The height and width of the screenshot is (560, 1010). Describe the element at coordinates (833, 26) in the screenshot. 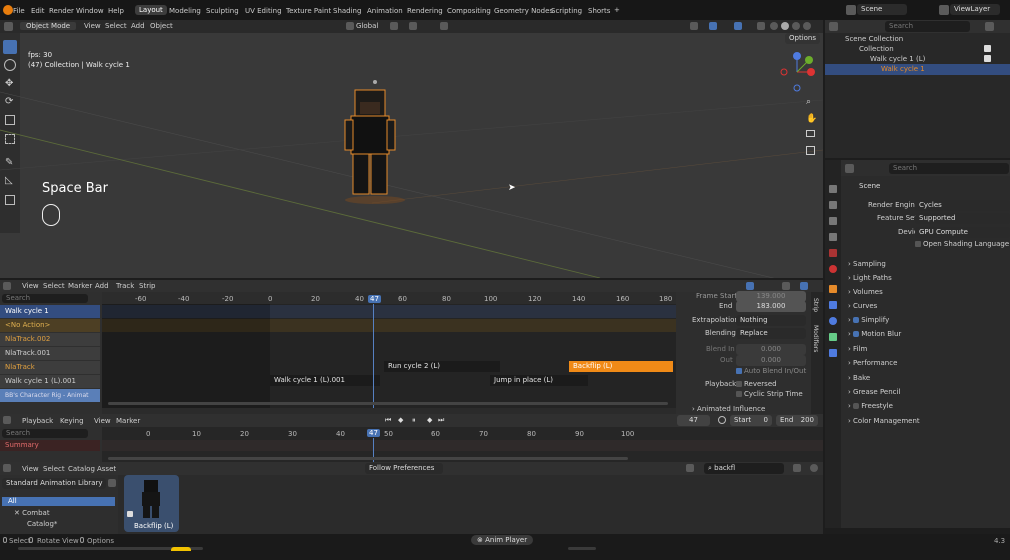

I see `outliner-editor-icon` at that location.